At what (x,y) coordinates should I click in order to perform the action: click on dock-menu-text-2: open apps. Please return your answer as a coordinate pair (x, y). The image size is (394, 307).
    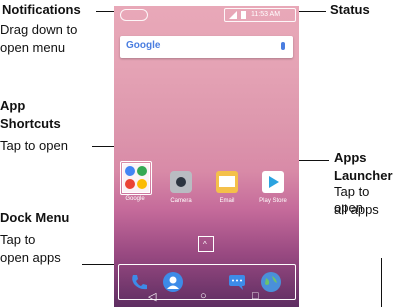
    Looking at the image, I should click on (30, 257).